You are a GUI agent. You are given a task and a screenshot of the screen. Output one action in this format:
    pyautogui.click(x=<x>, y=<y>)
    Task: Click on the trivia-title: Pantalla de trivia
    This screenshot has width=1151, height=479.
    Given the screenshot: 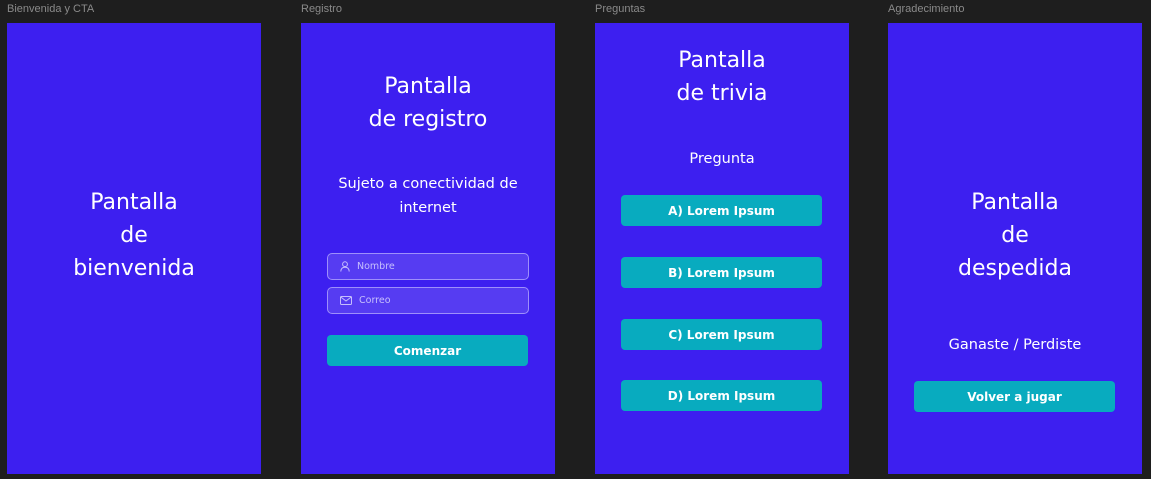 What is the action you would take?
    pyautogui.click(x=722, y=77)
    